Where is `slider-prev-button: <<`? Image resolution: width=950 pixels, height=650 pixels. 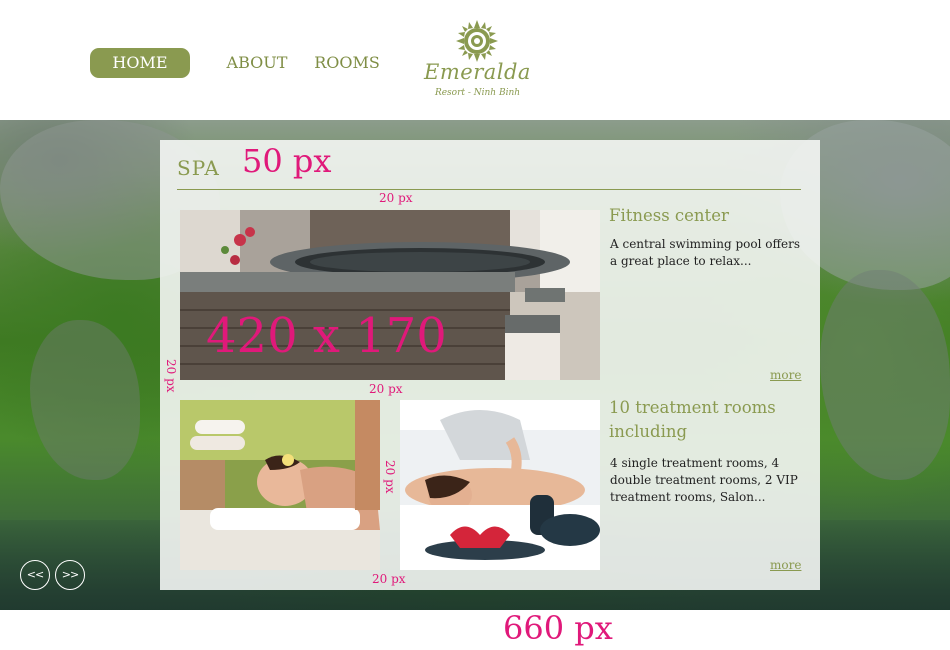
slider-prev-button: << is located at coordinates (35, 575).